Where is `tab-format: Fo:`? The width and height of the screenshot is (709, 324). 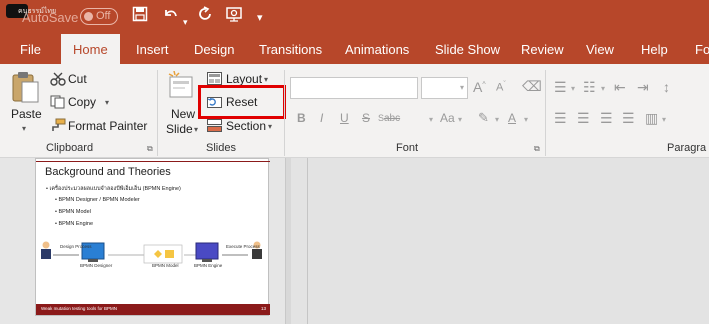
tab-format: Fo: is located at coordinates (702, 49).